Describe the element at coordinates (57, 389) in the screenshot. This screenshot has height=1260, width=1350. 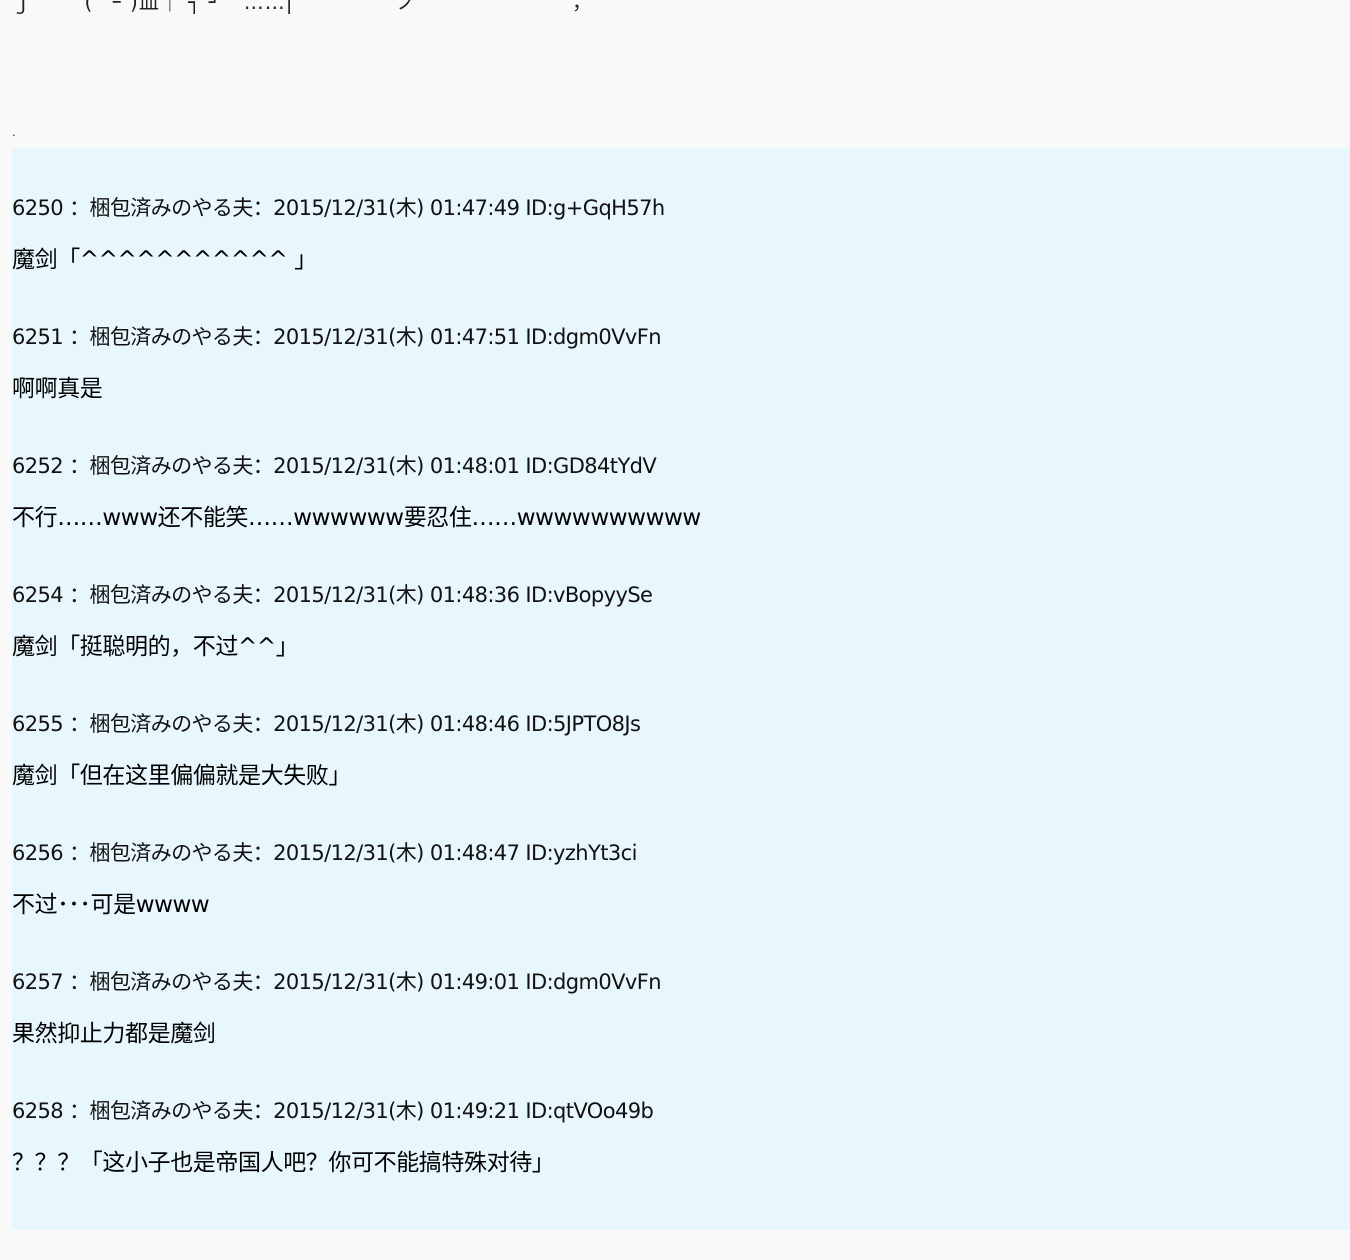
I see `post-body: 啊啊真是` at that location.